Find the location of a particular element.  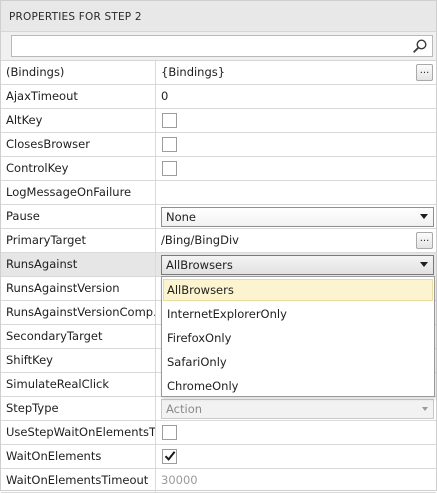

step-type-select: Action is located at coordinates (297, 409).